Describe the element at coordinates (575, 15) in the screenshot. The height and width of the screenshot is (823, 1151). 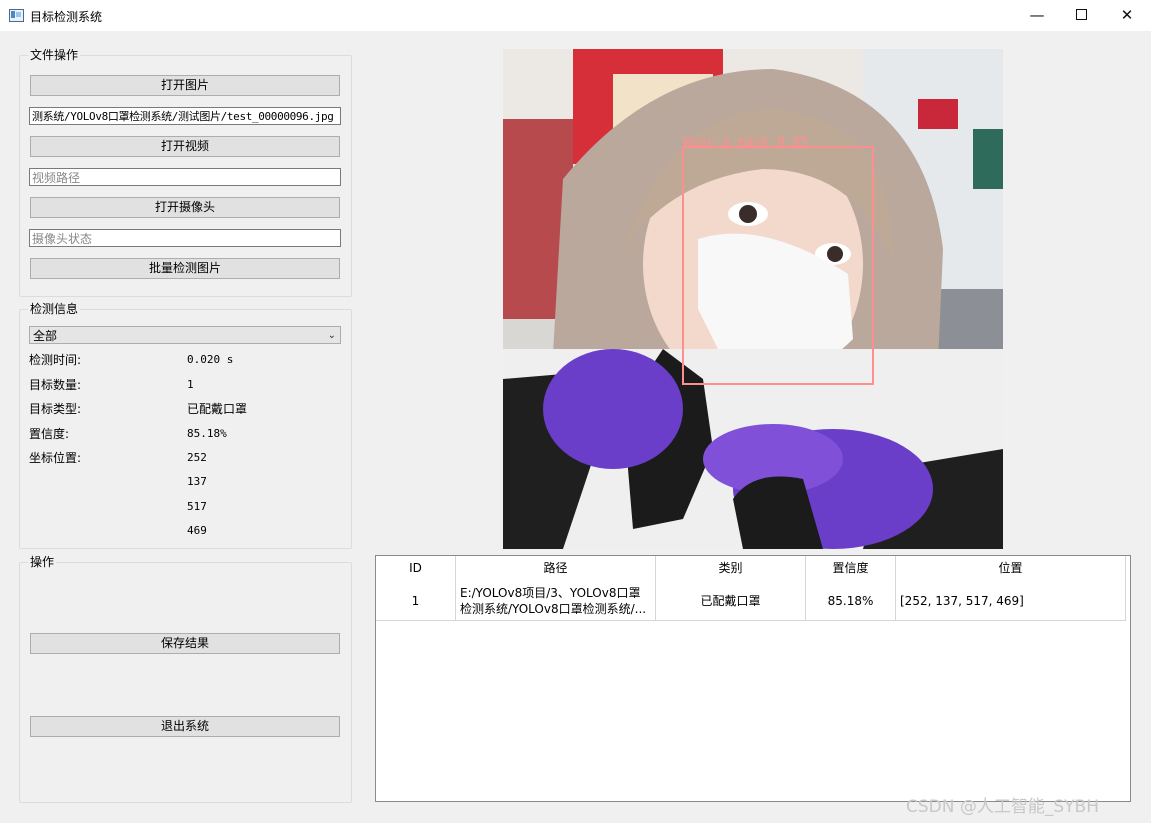
I see `title-bar: 目标检测系统 — ✕` at that location.